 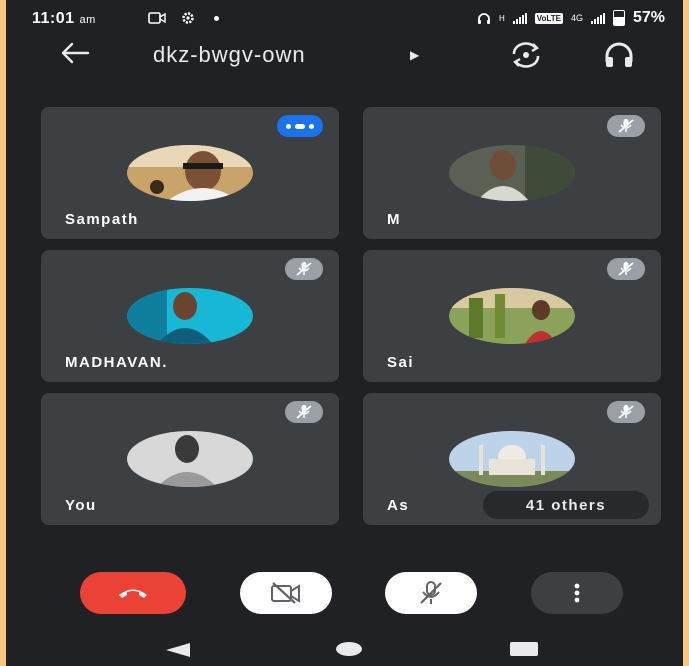 What do you see at coordinates (576, 18) in the screenshot?
I see `lte-label: 4G` at bounding box center [576, 18].